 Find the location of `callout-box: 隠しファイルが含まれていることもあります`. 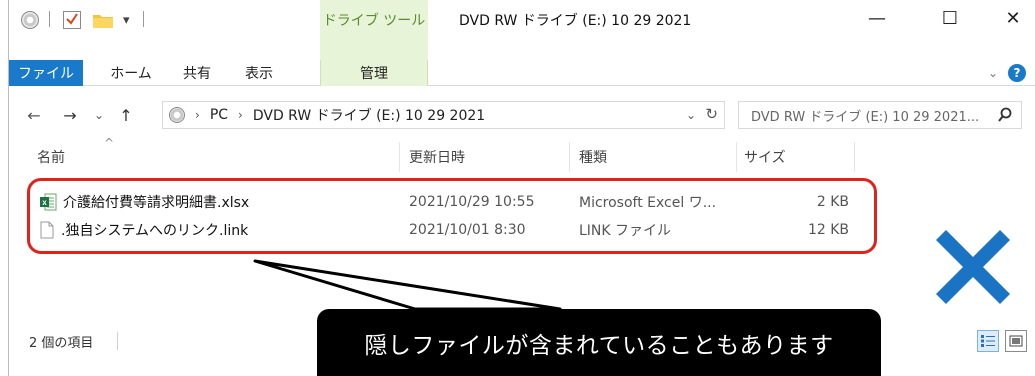

callout-box: 隠しファイルが含まれていることもあります is located at coordinates (599, 342).